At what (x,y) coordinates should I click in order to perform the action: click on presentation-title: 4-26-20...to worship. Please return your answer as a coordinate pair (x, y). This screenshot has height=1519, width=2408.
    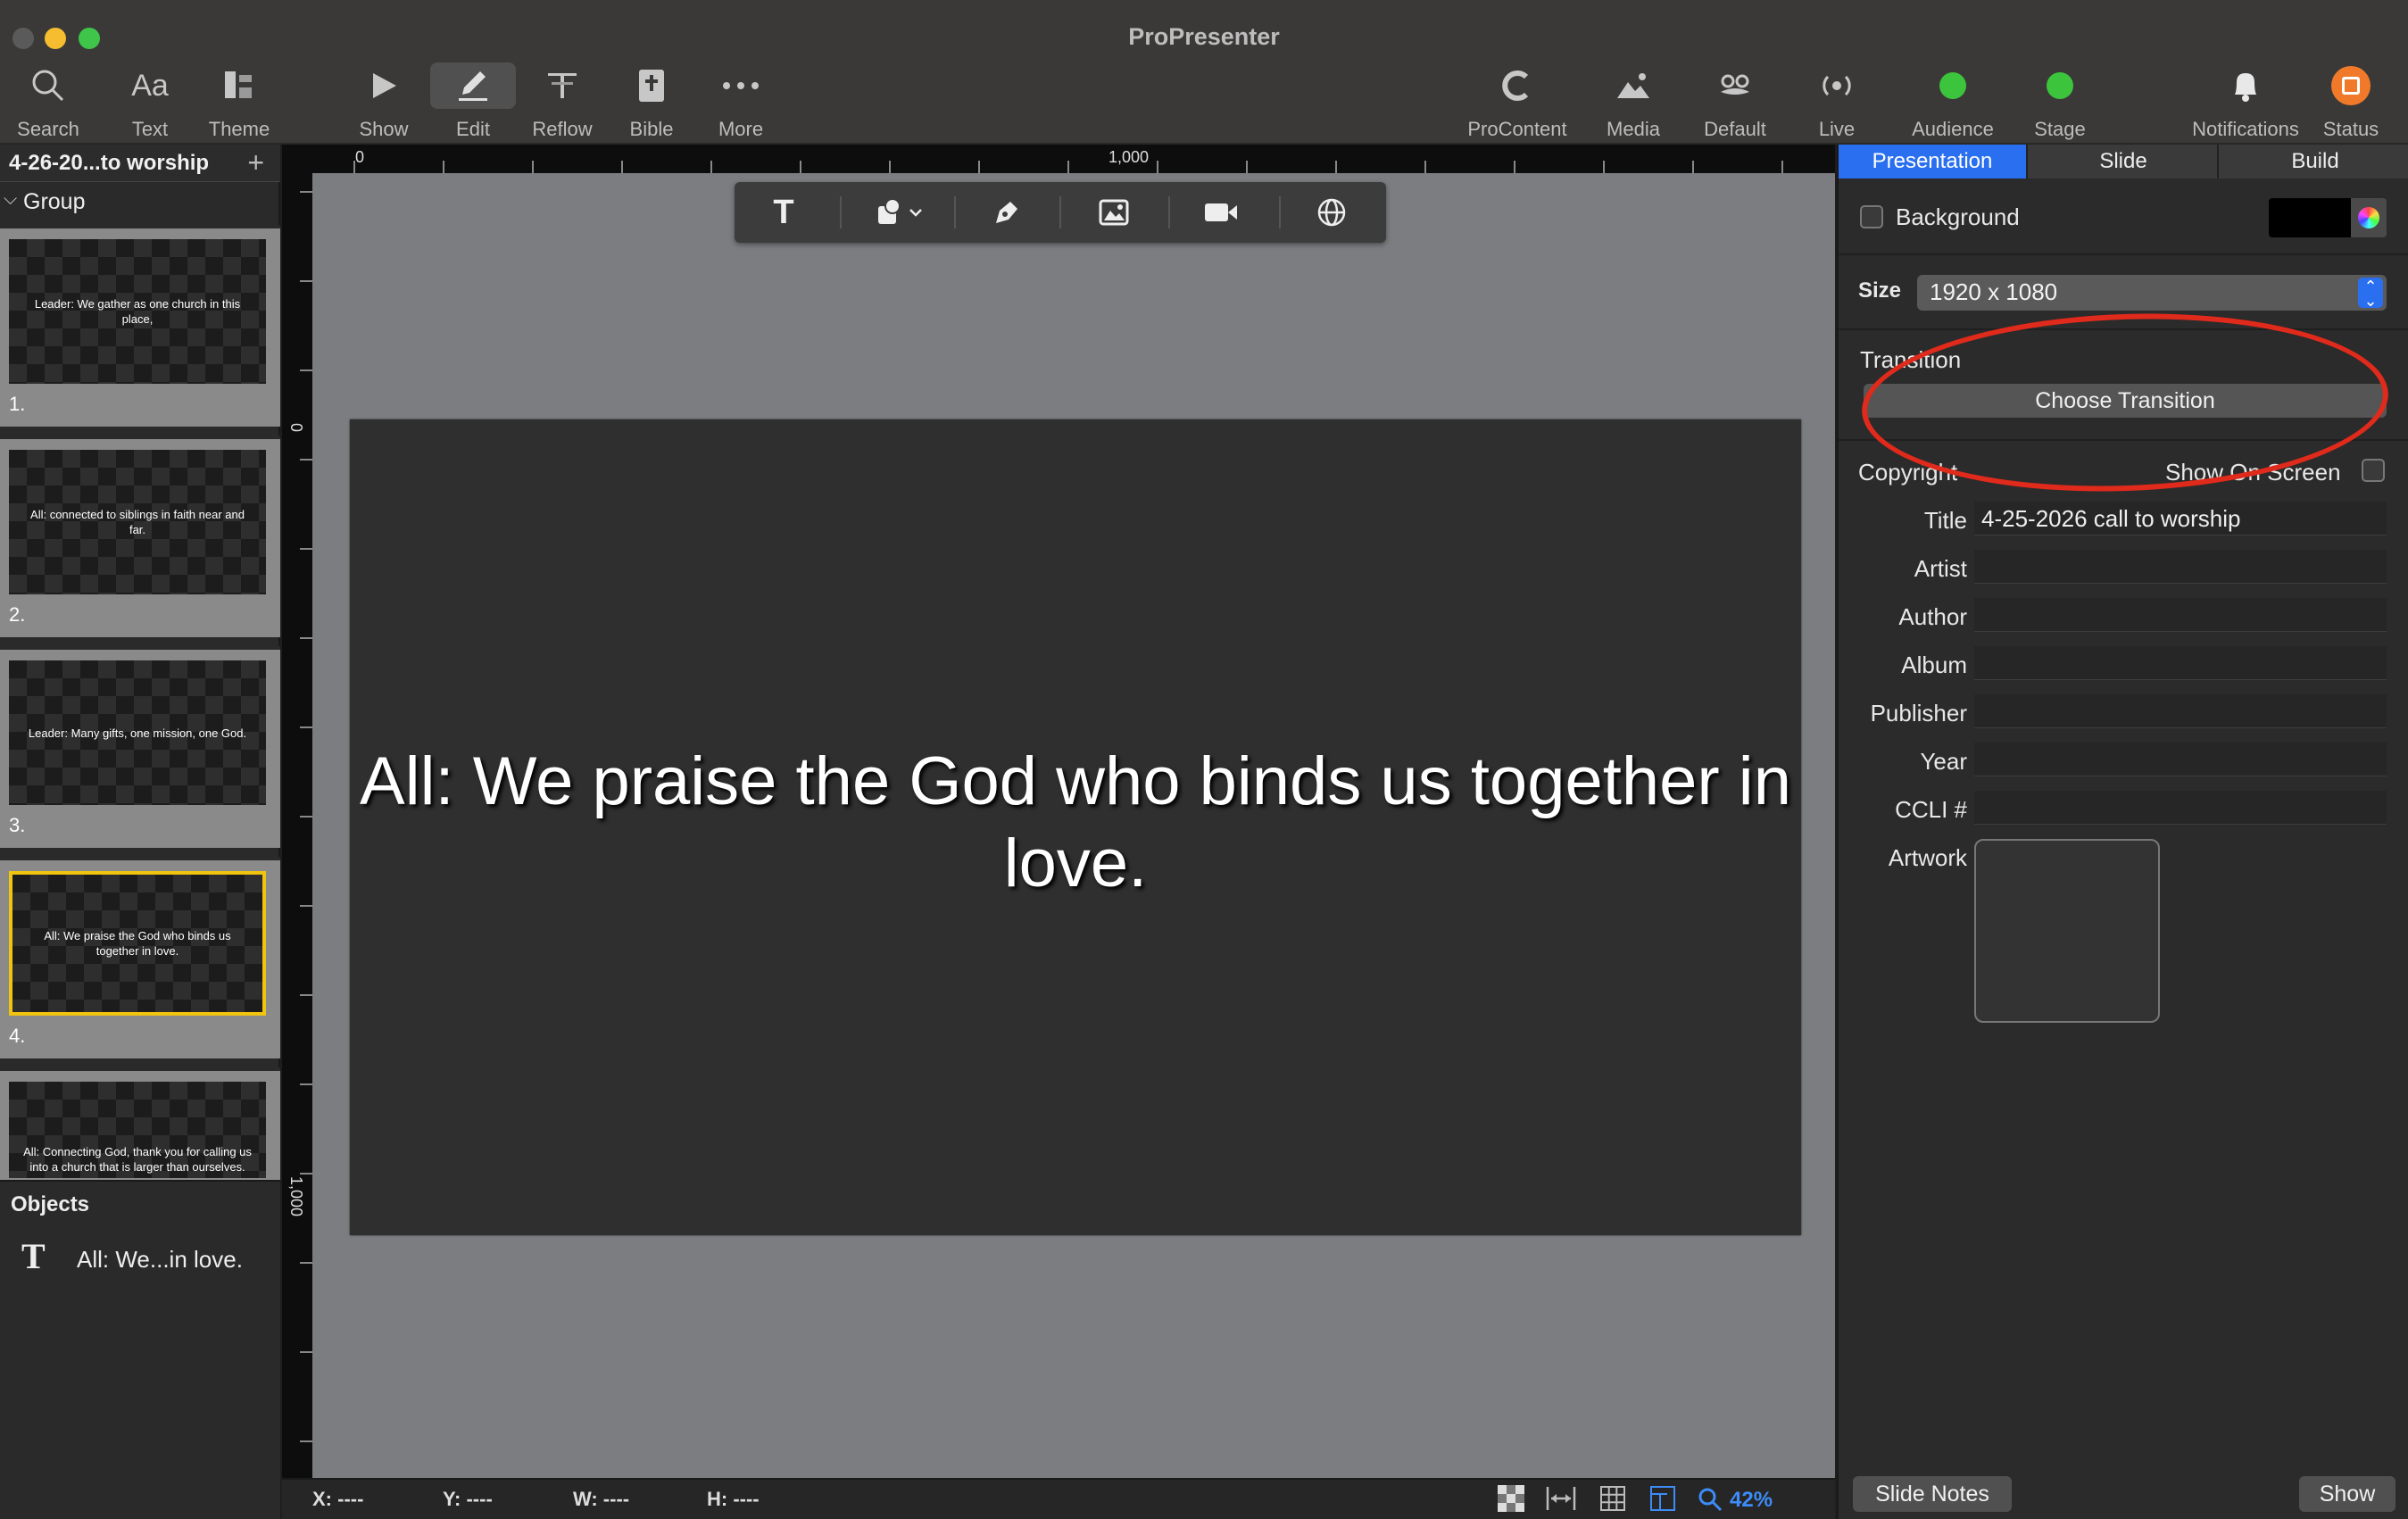
    Looking at the image, I should click on (109, 164).